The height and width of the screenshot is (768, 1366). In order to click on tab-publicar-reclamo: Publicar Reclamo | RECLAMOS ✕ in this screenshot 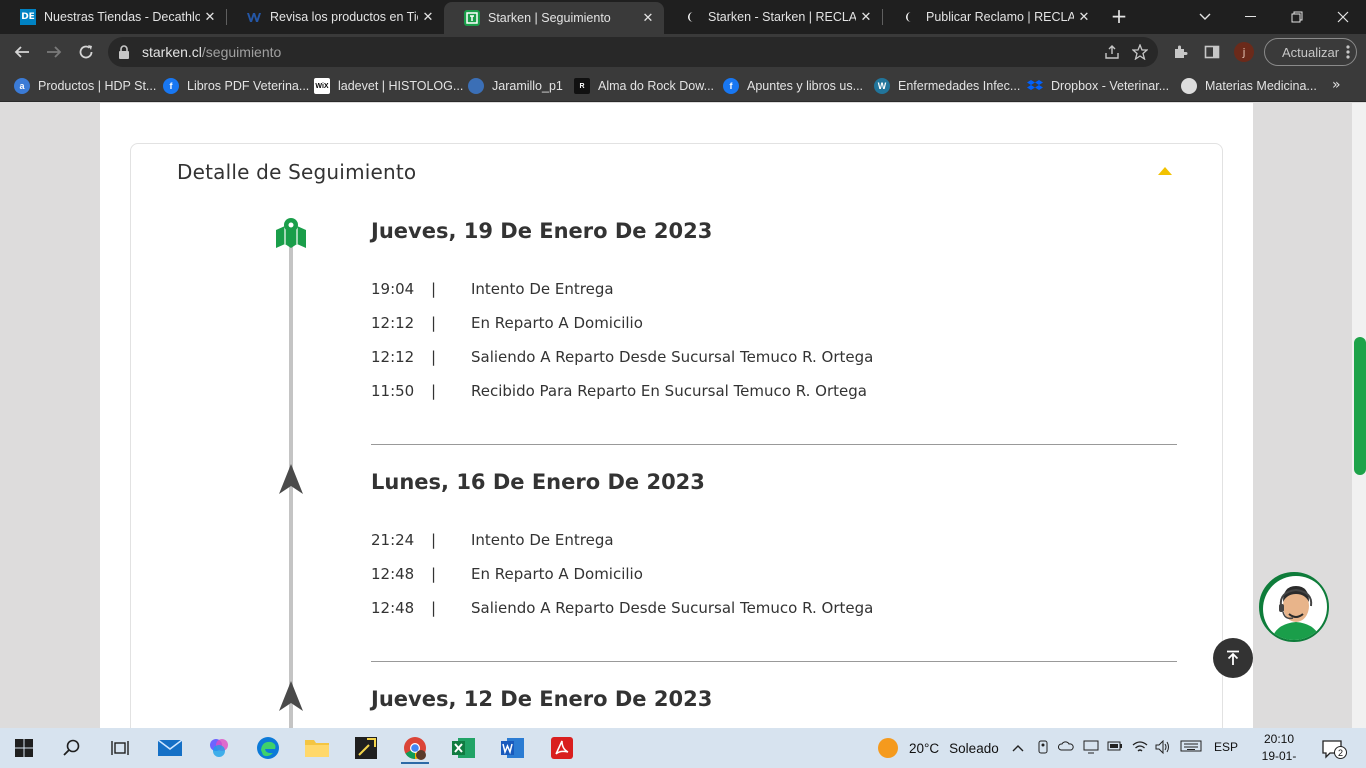, I will do `click(991, 17)`.